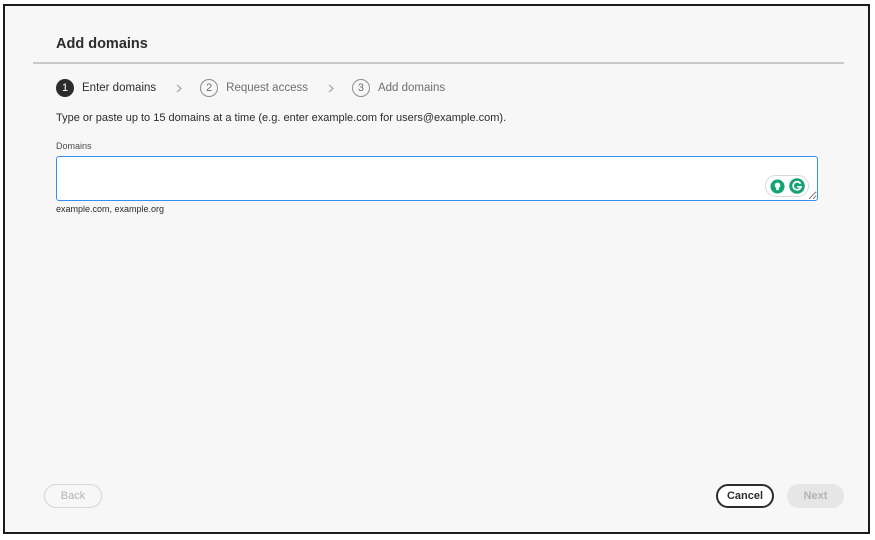 The width and height of the screenshot is (875, 540). I want to click on title-divider, so click(438, 63).